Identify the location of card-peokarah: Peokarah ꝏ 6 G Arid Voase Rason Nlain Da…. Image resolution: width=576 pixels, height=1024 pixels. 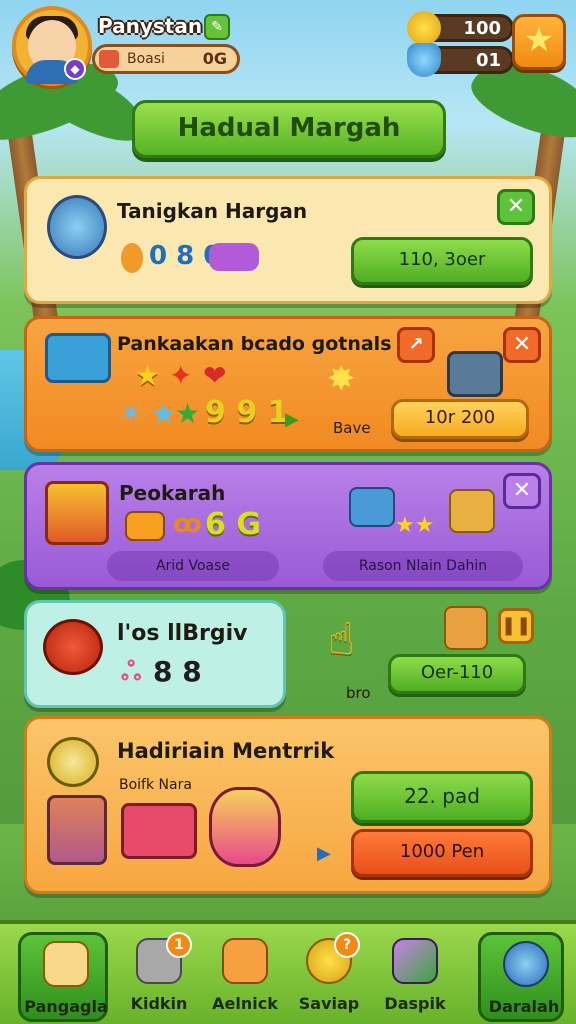
(288, 526).